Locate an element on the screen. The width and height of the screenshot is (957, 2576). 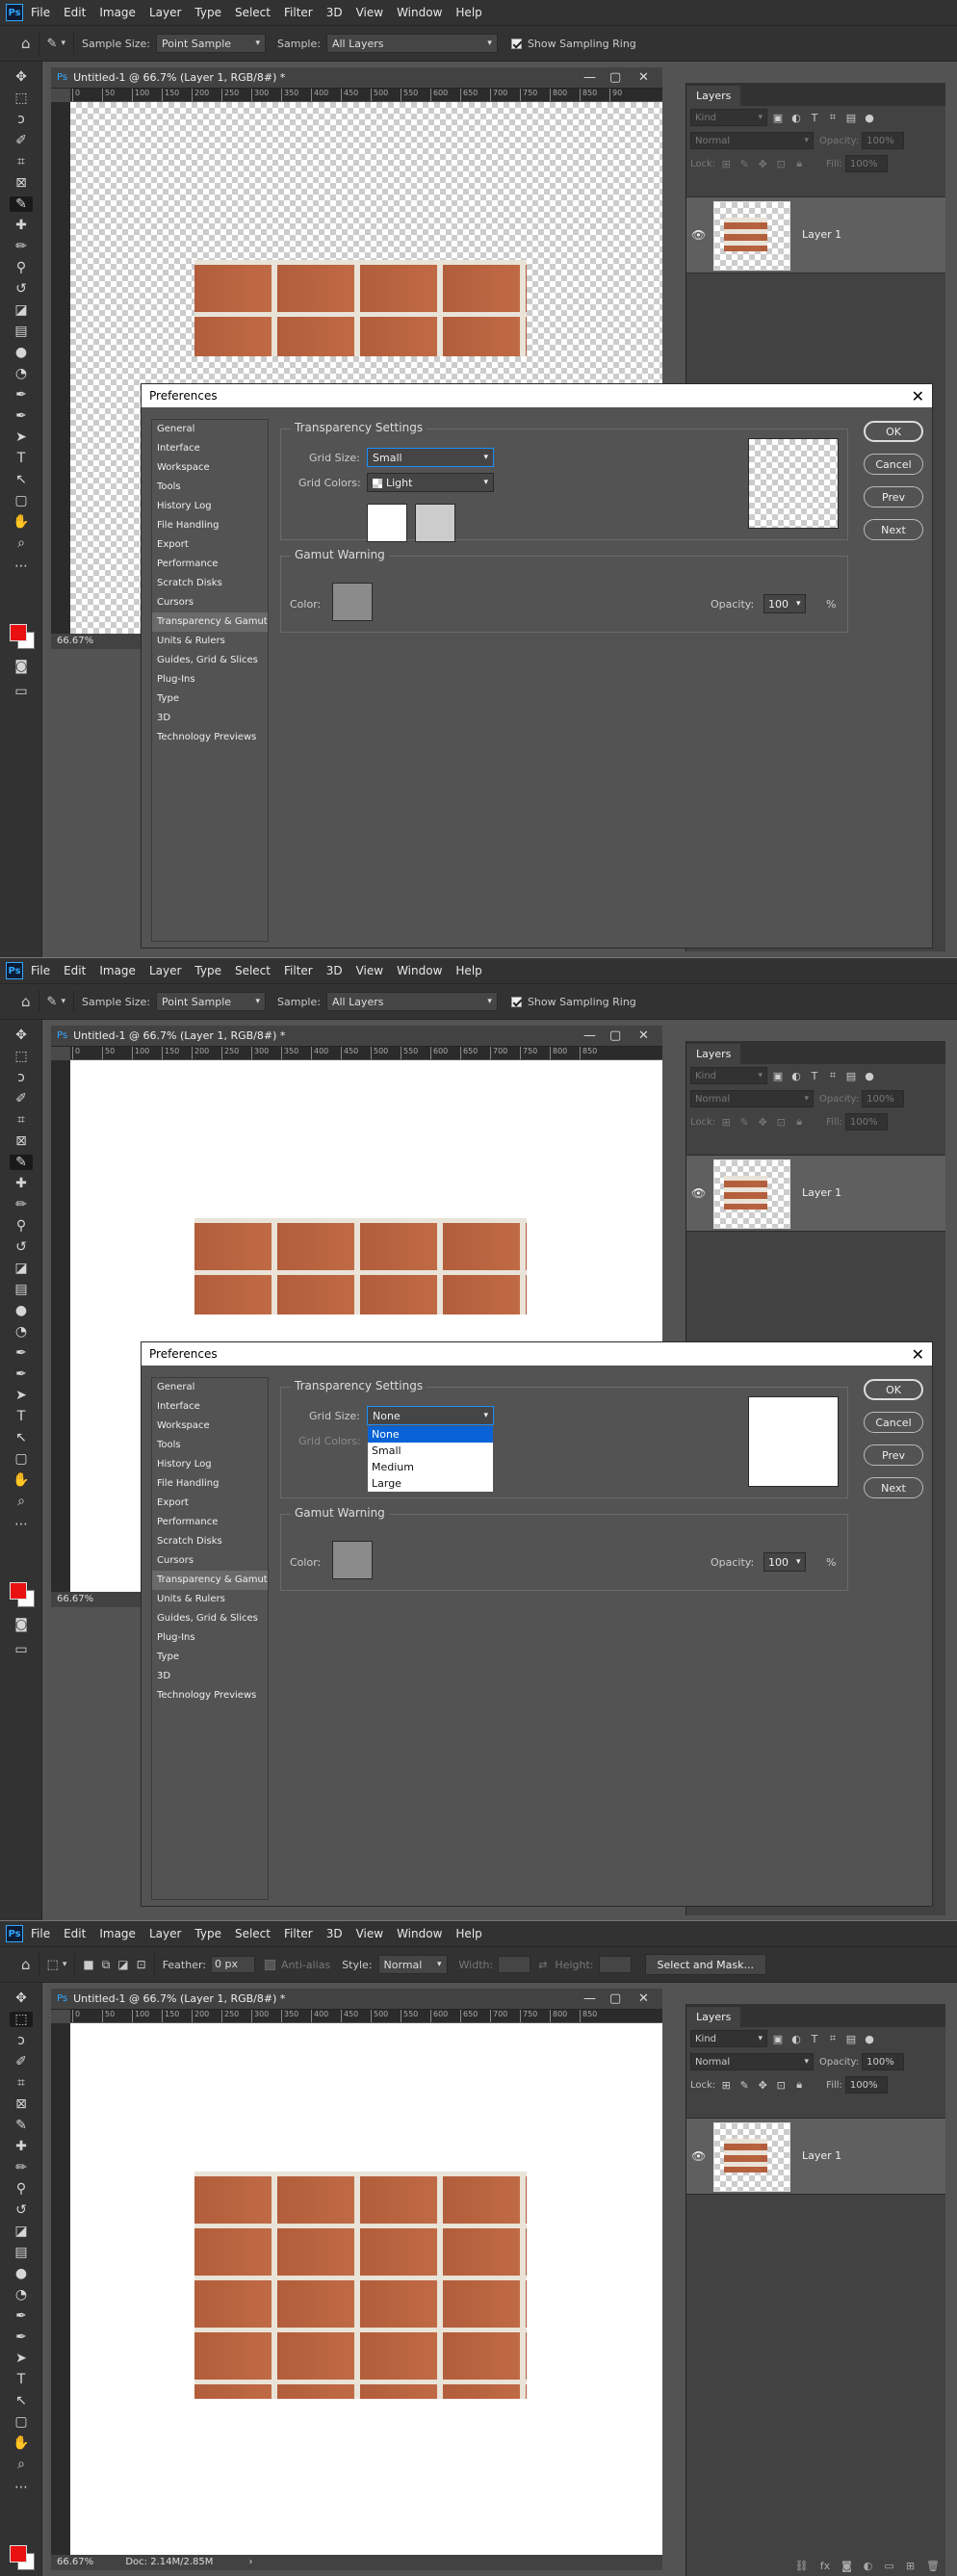
subtract-selection-icon: ◪ is located at coordinates (122, 1964).